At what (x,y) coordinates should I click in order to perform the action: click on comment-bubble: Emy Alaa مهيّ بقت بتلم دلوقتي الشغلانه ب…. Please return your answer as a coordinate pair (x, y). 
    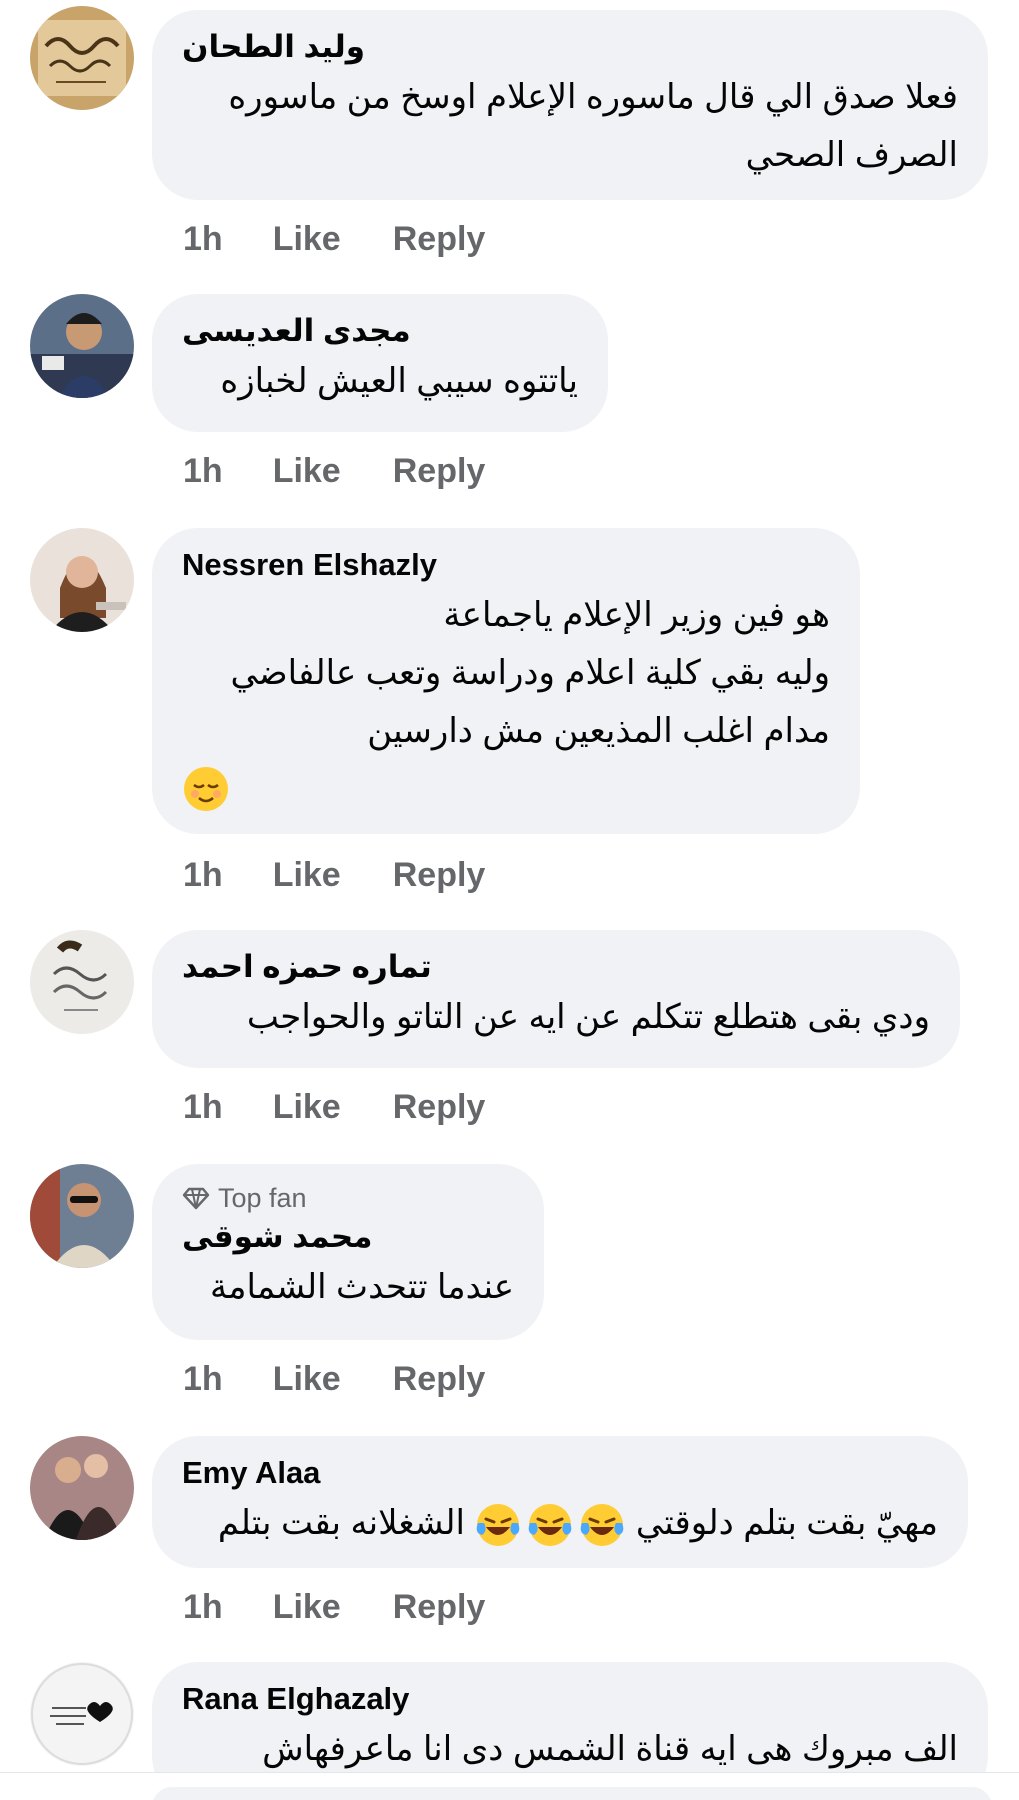
    Looking at the image, I should click on (560, 1502).